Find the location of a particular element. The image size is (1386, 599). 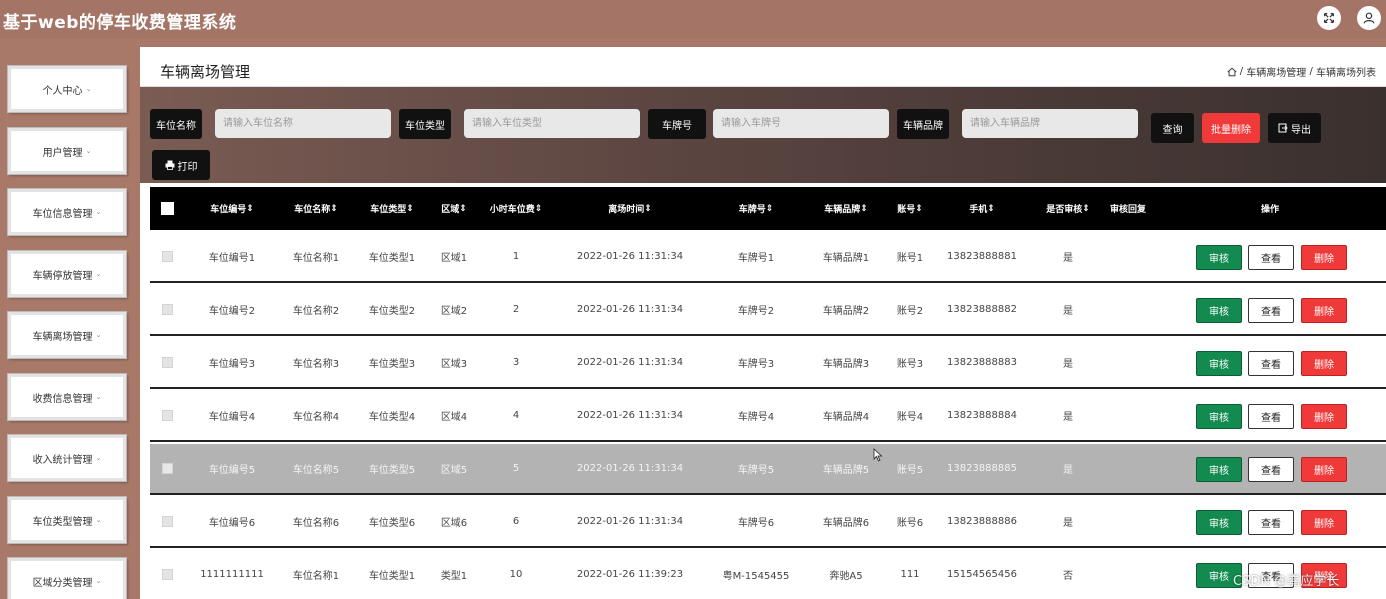

table-cell: 区域4 is located at coordinates (454, 417).